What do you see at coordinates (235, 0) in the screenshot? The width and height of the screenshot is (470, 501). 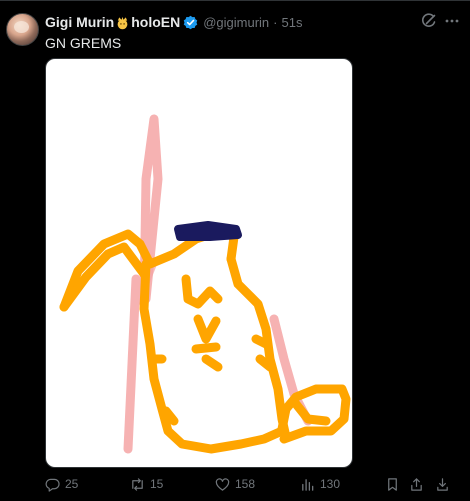 I see `top-divider` at bounding box center [235, 0].